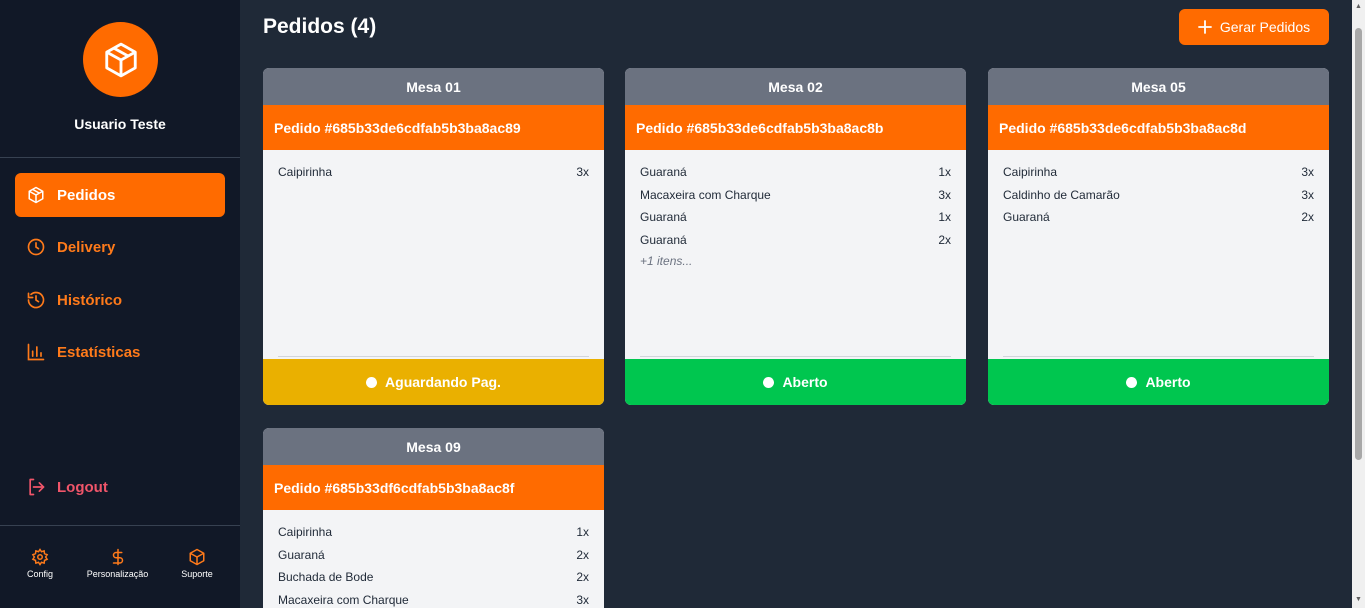  I want to click on gerar-pedidos-button: Gerar Pedidos, so click(1254, 27).